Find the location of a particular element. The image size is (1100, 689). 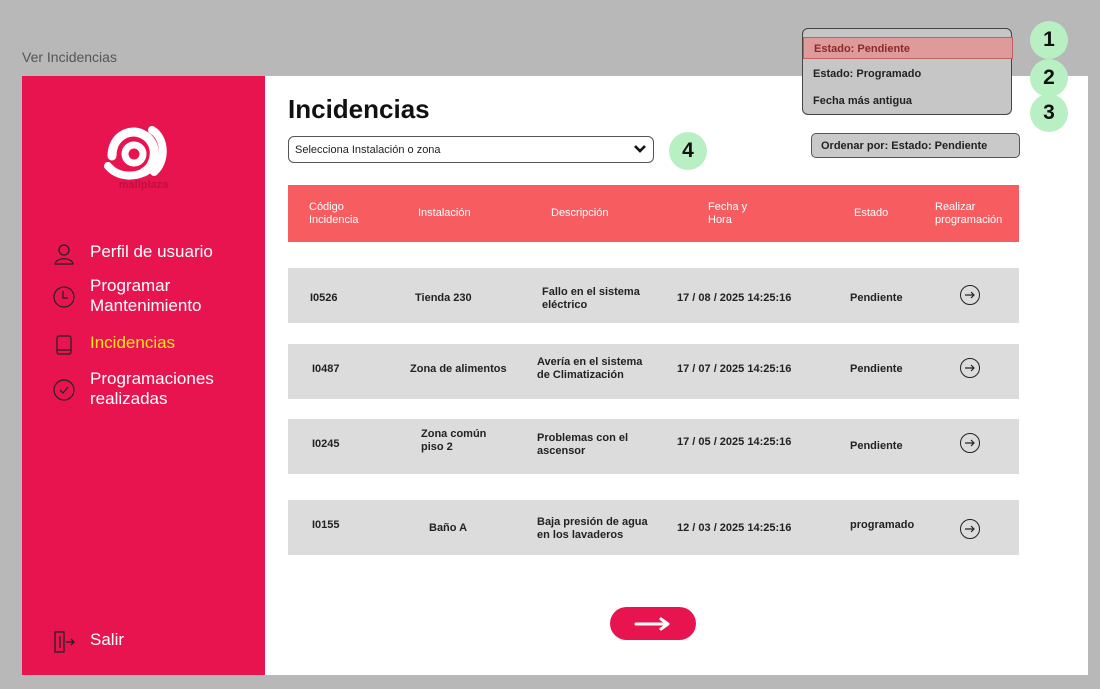

cell-installation: Zona de alimentos is located at coordinates (458, 369).